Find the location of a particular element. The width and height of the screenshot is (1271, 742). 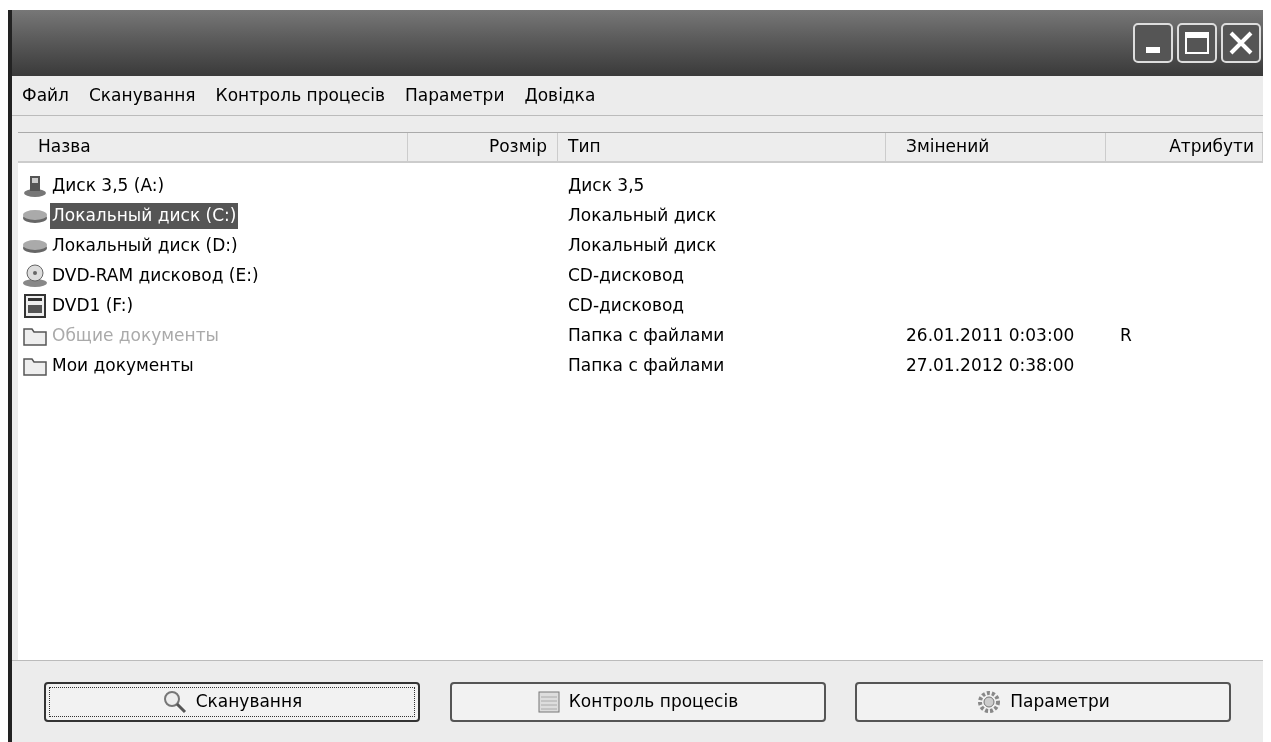

file-name: DVD-RAM дисковод (E:) is located at coordinates (155, 276).